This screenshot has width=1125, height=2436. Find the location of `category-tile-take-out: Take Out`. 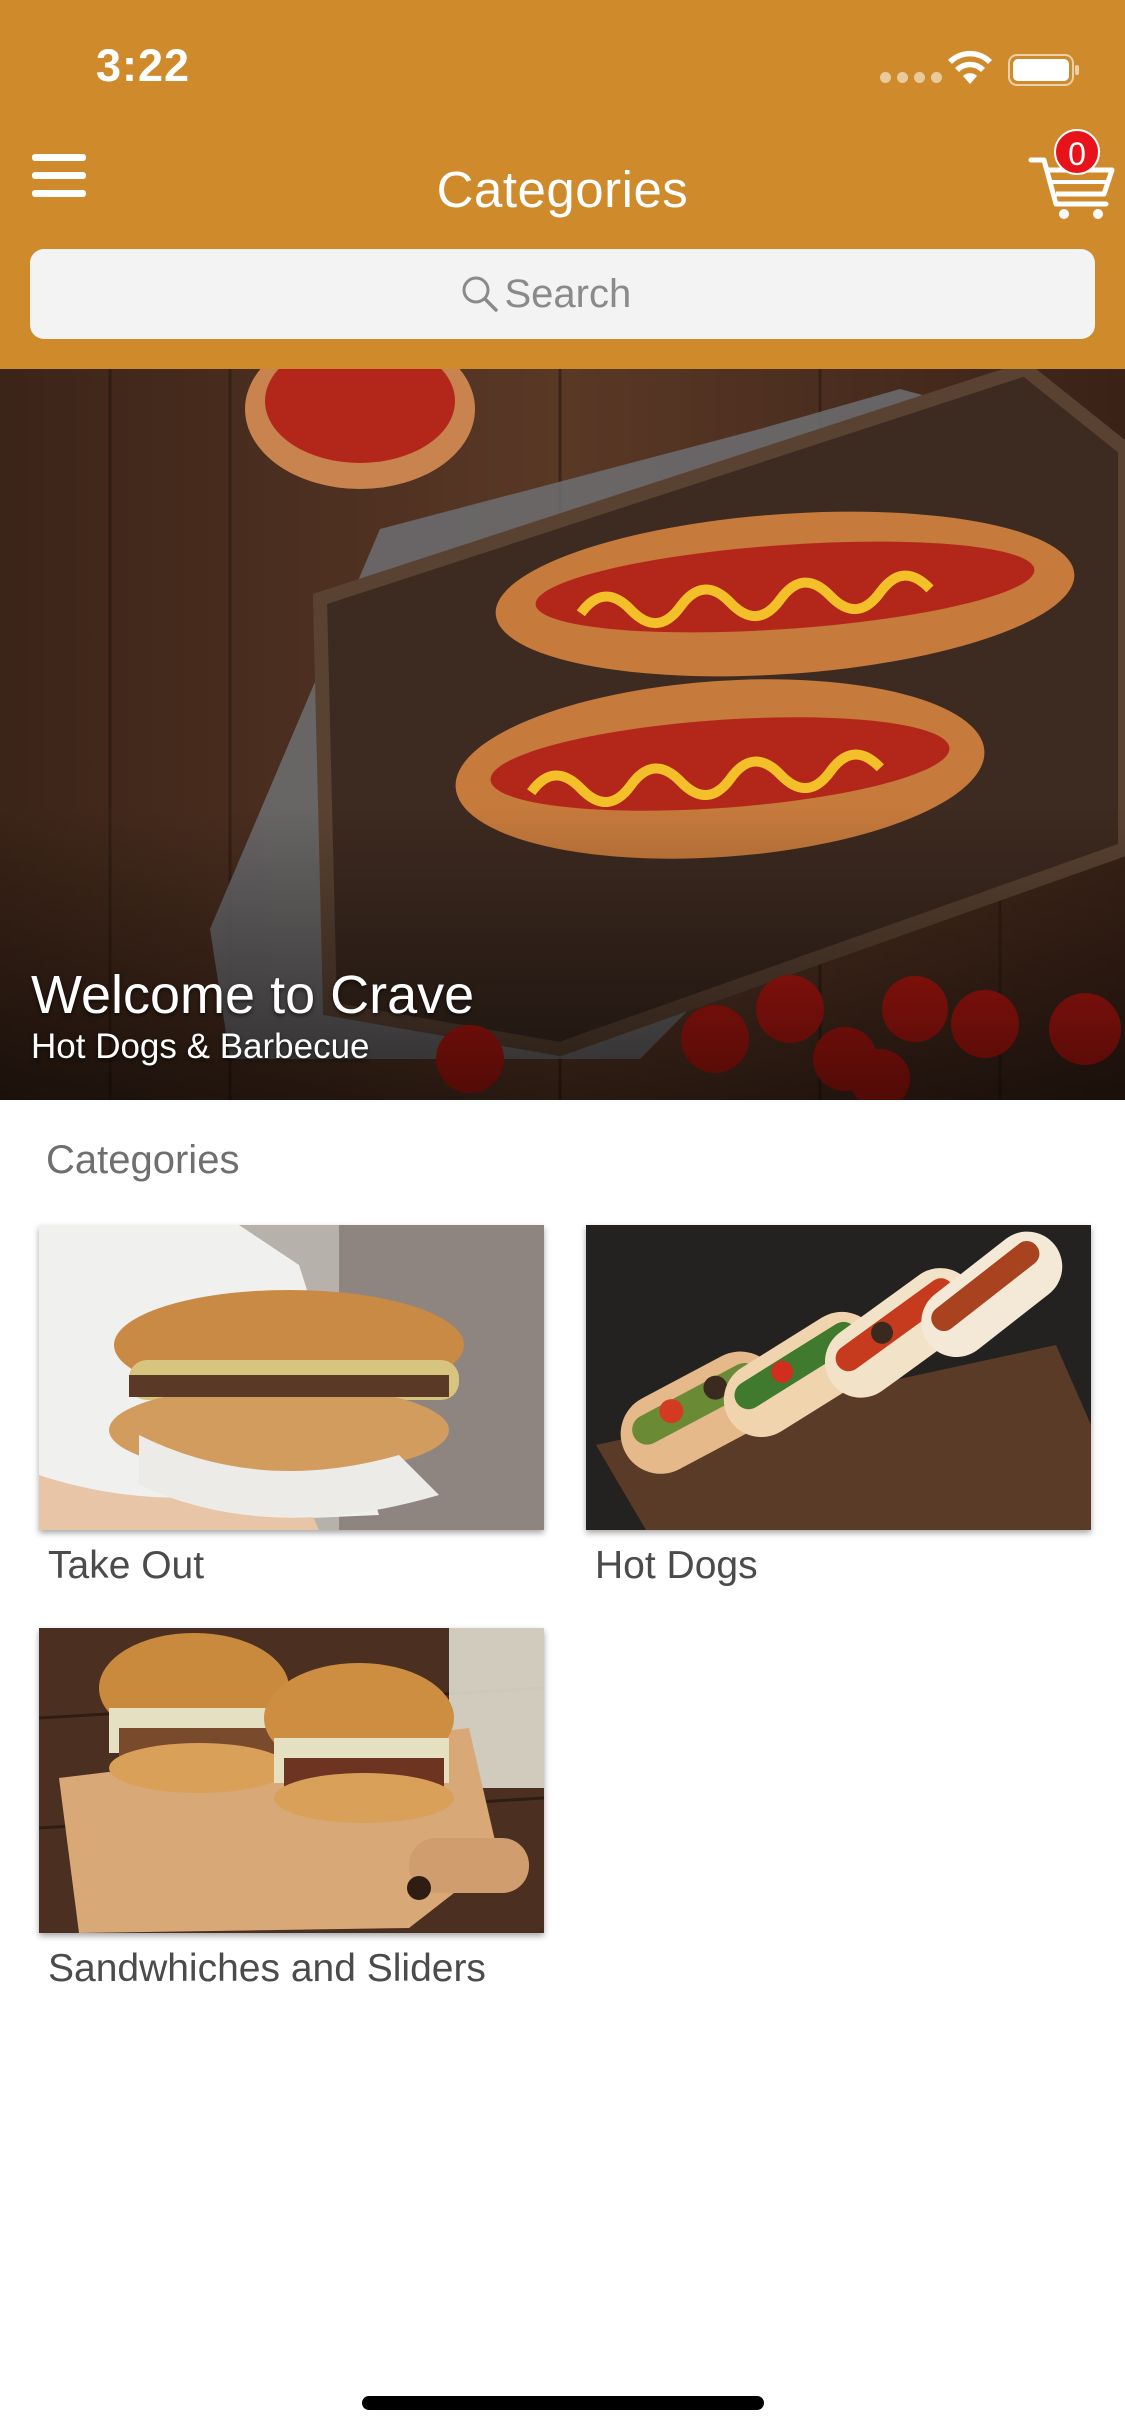

category-tile-take-out: Take Out is located at coordinates (291, 1406).